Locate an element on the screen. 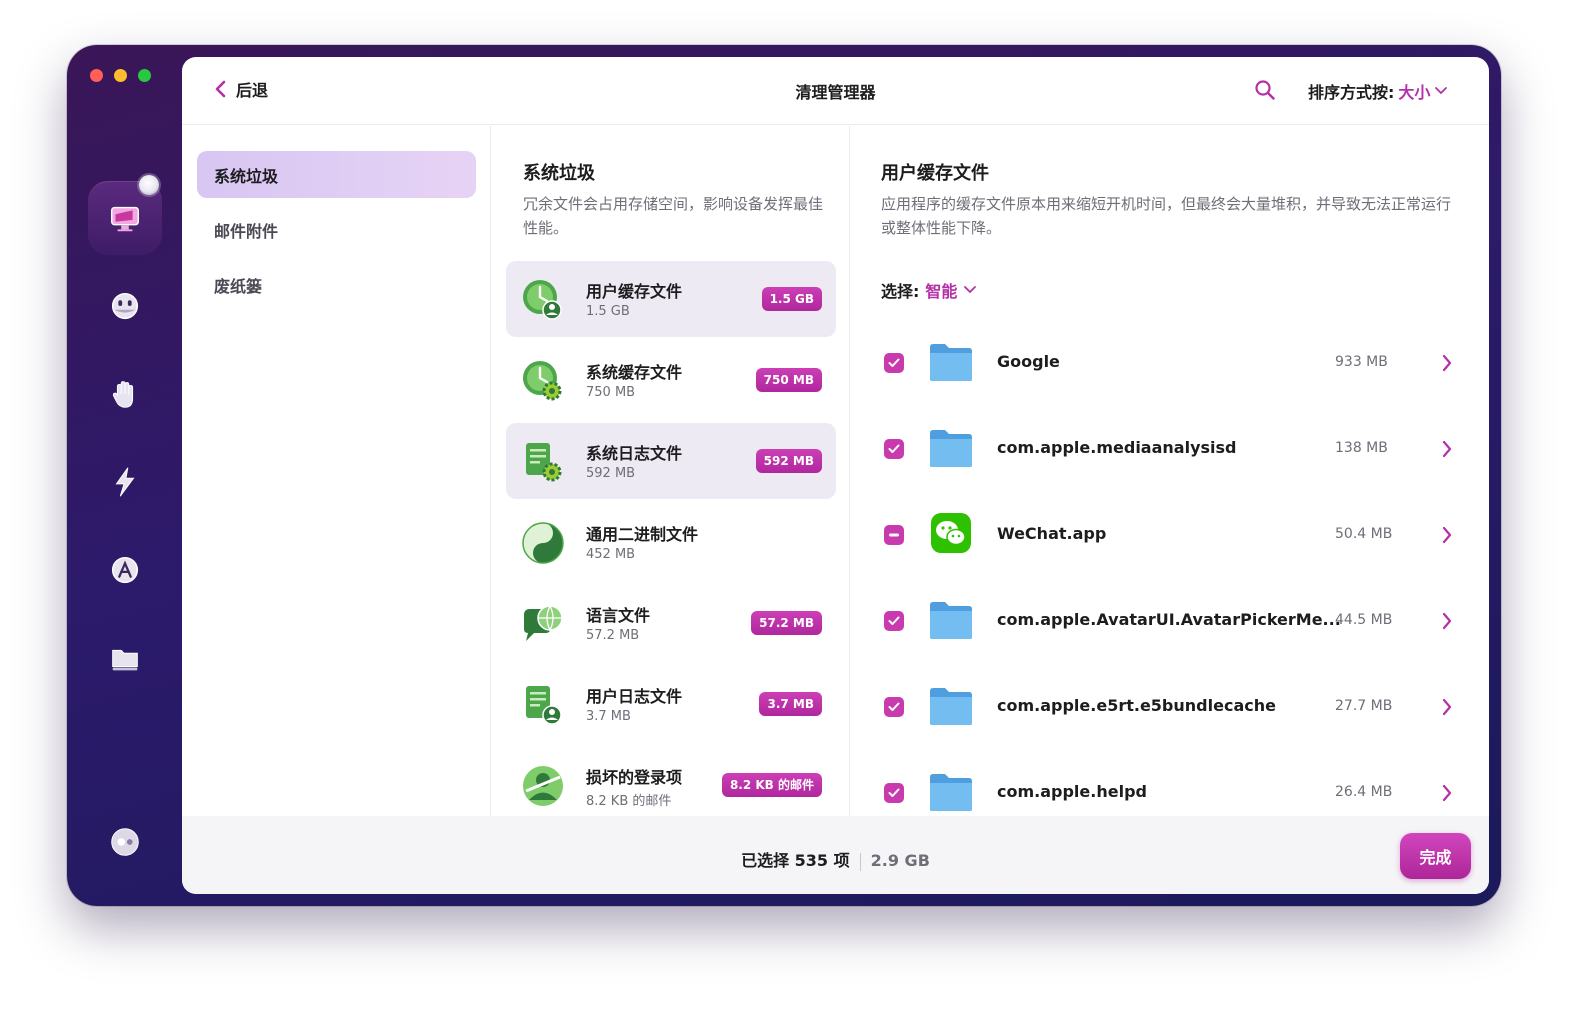  file-name: com.apple.mediaanalysisd is located at coordinates (1117, 447).